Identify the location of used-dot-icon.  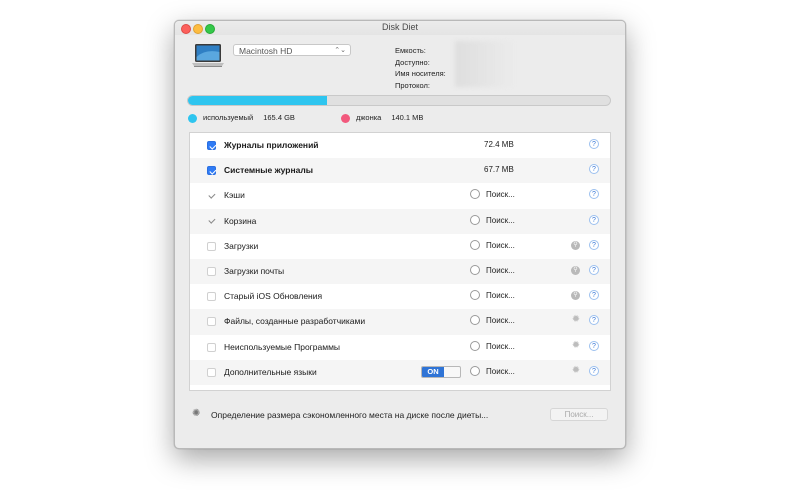
(192, 118).